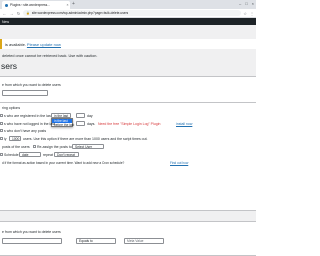 This screenshot has width=320, height=256. What do you see at coordinates (1, 138) in the screenshot?
I see `batch-checkbox` at bounding box center [1, 138].